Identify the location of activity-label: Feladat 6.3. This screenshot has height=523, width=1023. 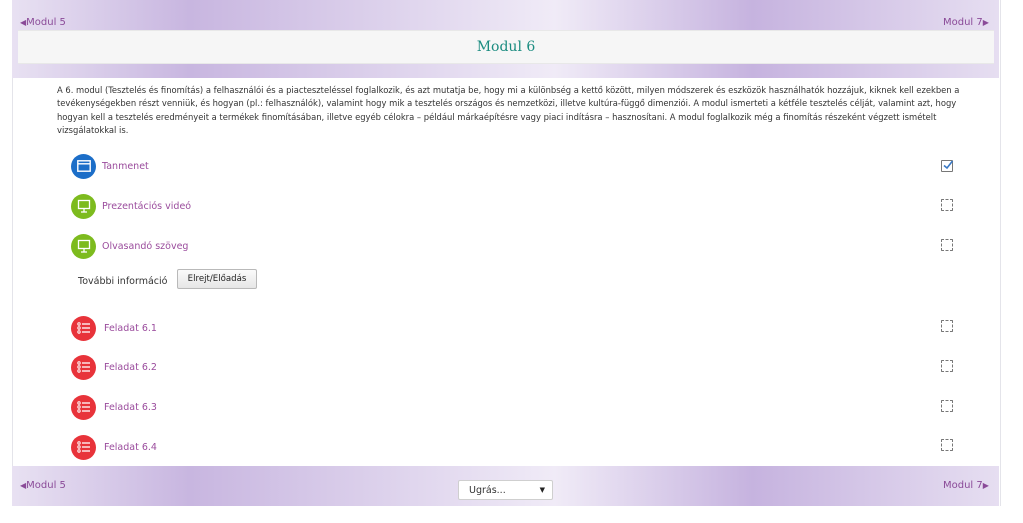
(130, 407).